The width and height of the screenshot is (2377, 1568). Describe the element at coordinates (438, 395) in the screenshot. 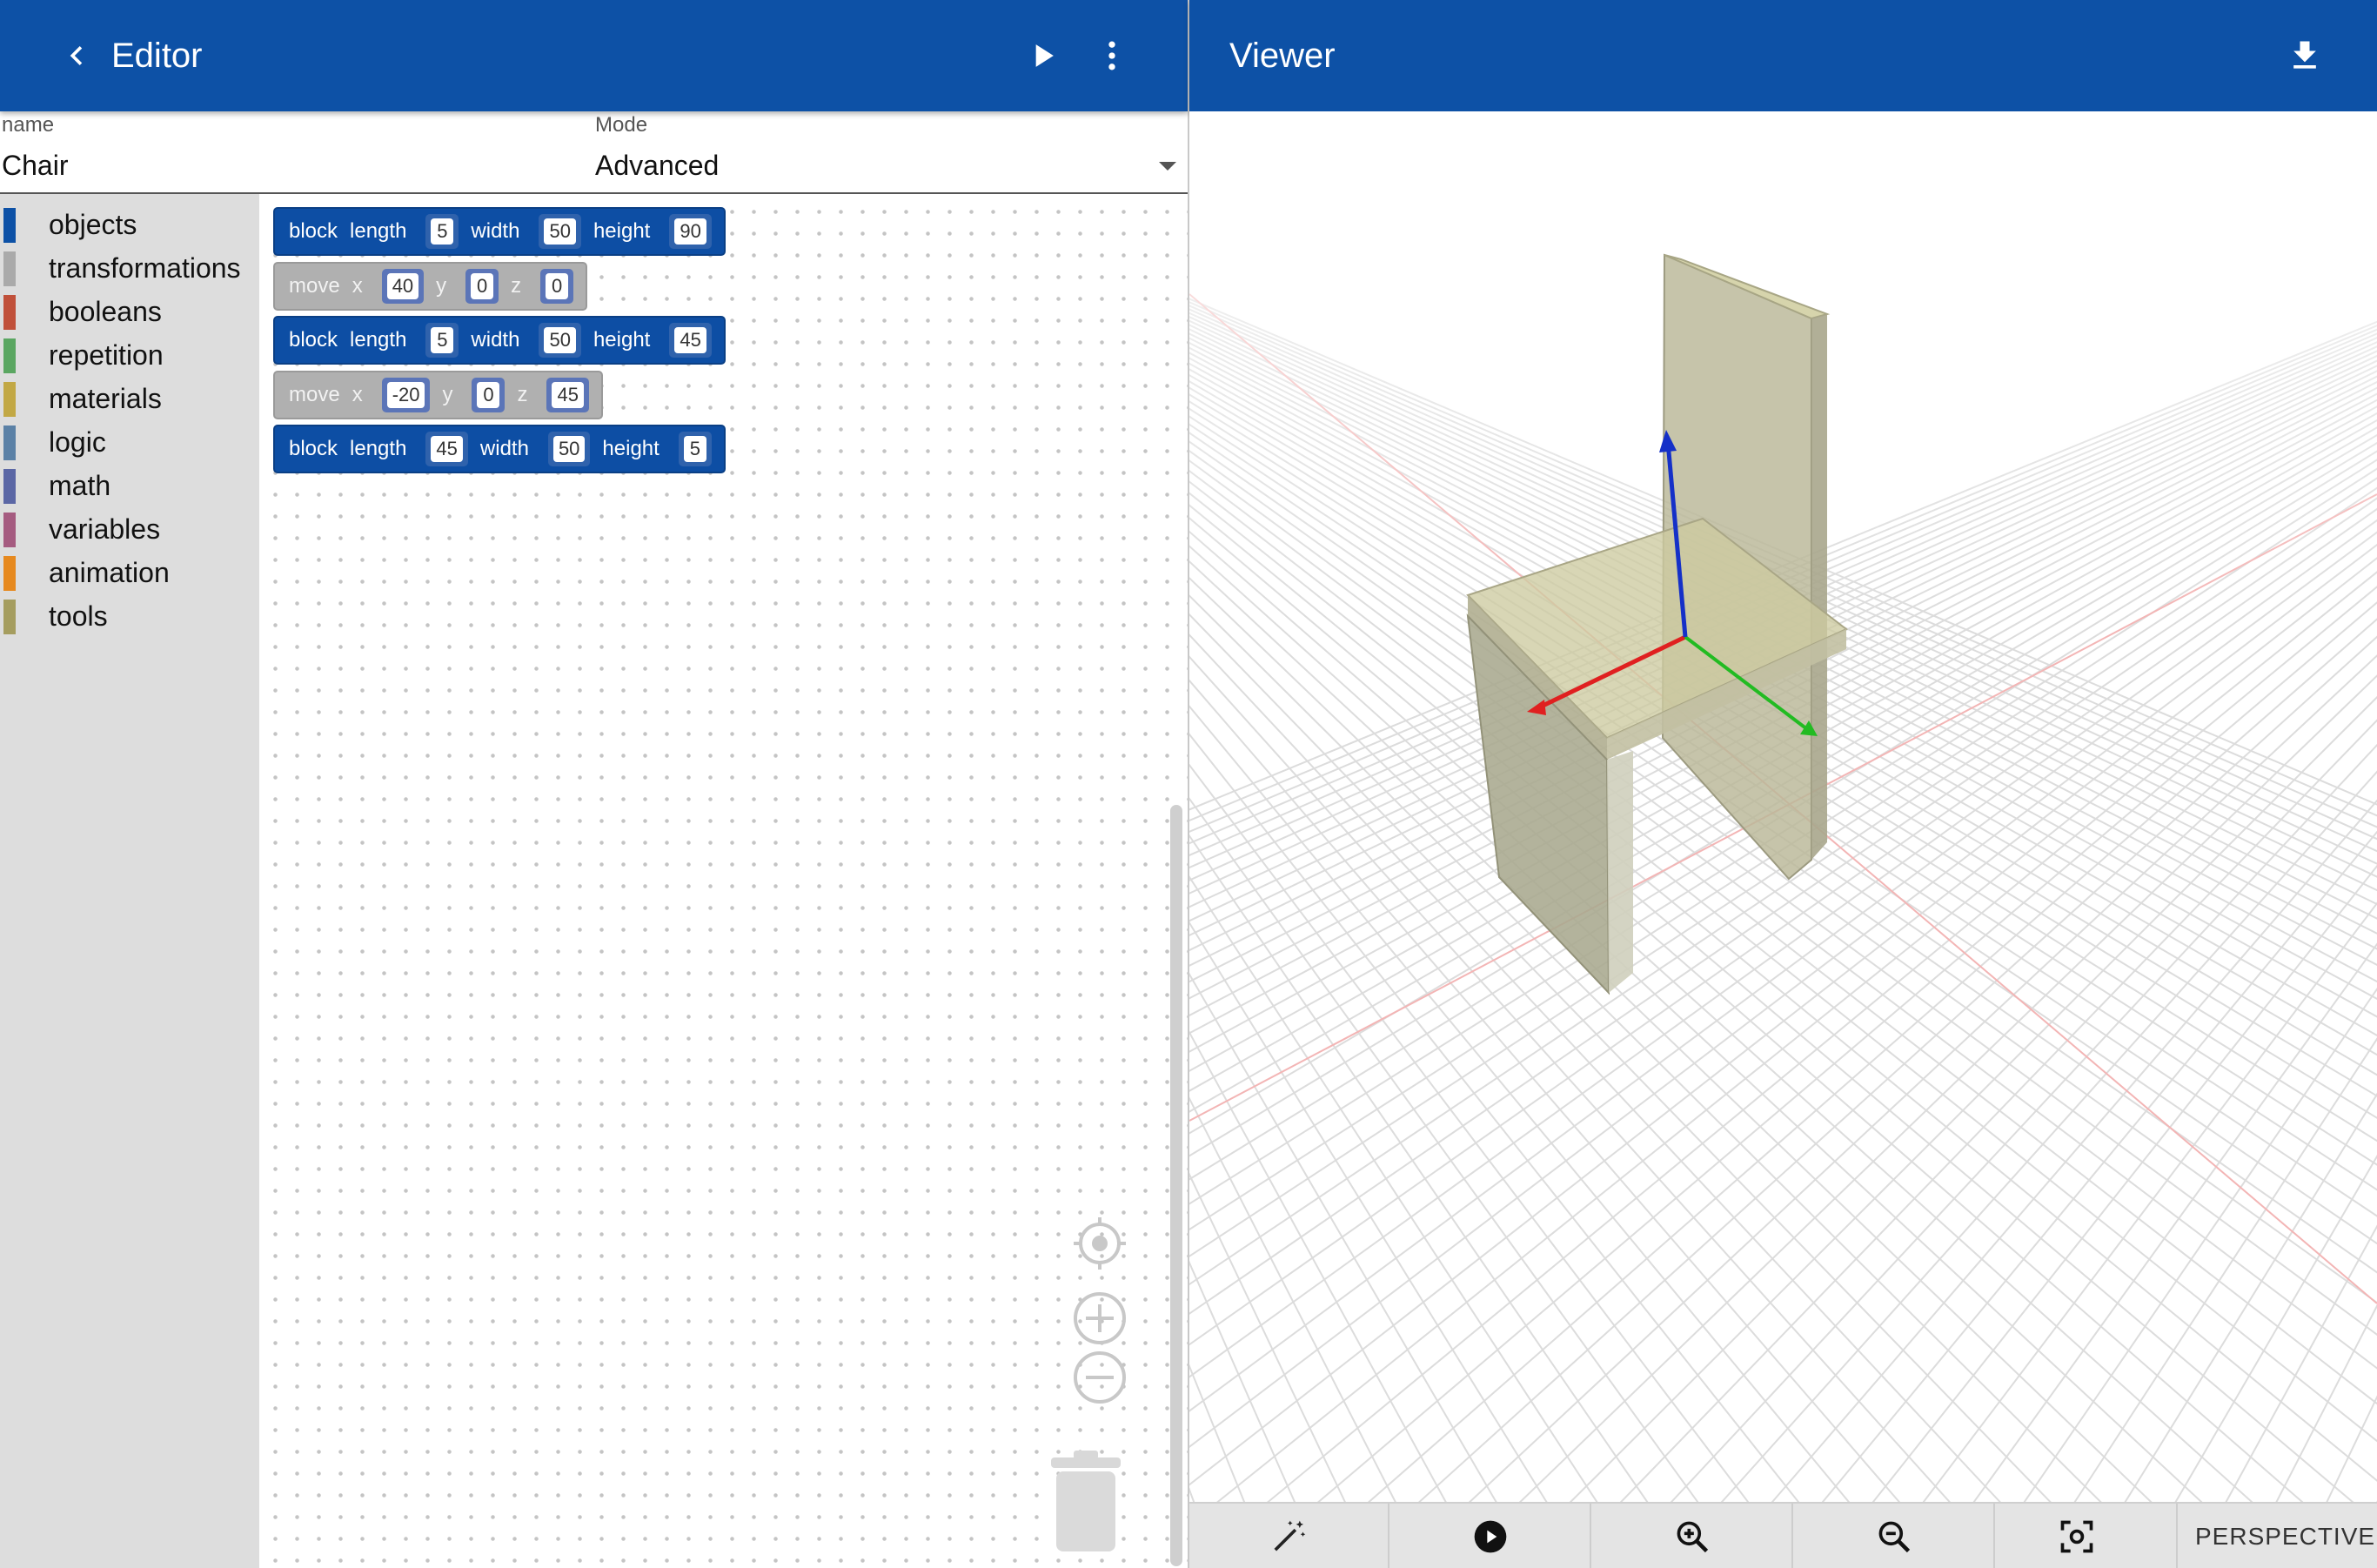

I see `move-statement: move x -20 y 0 z 45` at that location.